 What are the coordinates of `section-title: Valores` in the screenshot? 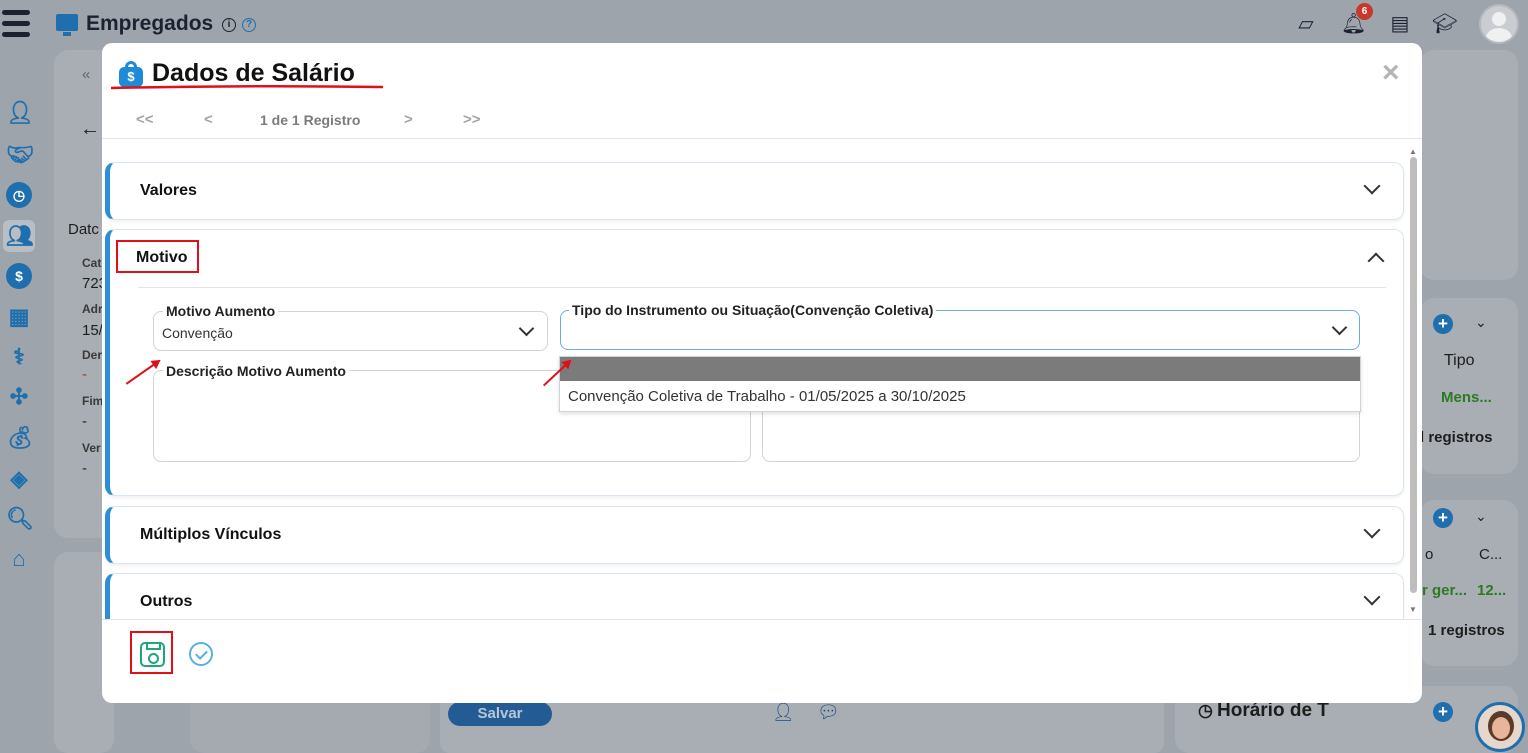 It's located at (168, 190).